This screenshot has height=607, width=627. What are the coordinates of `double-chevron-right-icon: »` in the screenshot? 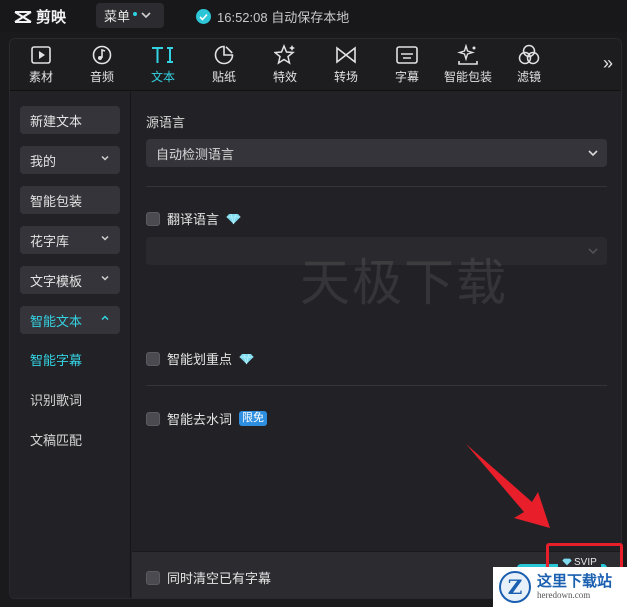 It's located at (607, 63).